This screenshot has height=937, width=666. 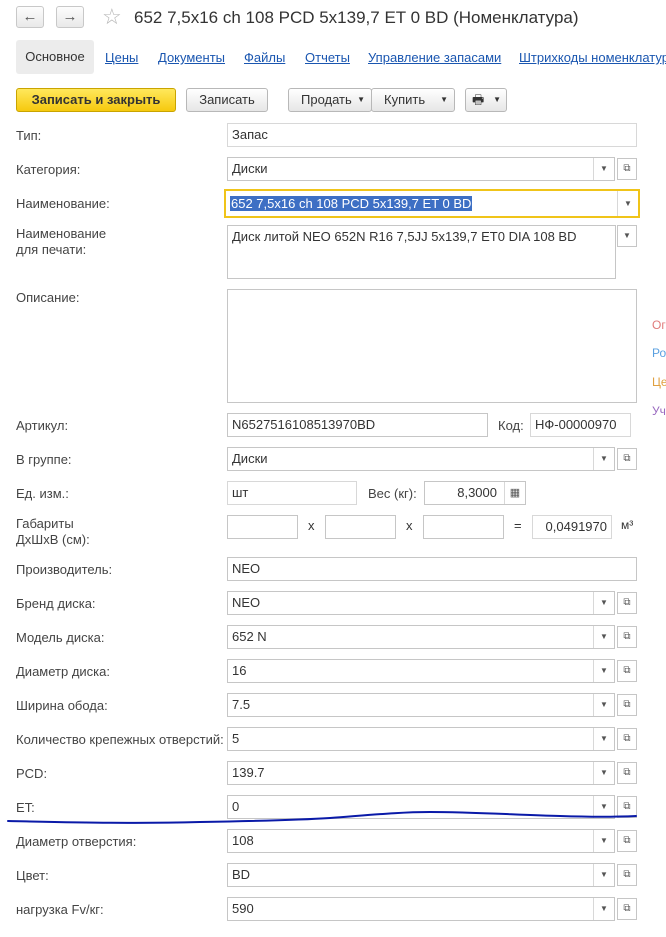 I want to click on diameter-value: 16, so click(x=239, y=670).